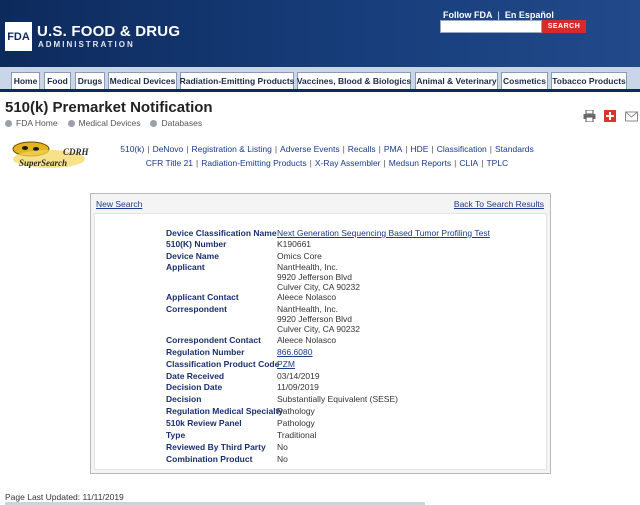  I want to click on link-registration-listing: Registration & Listing, so click(232, 149).